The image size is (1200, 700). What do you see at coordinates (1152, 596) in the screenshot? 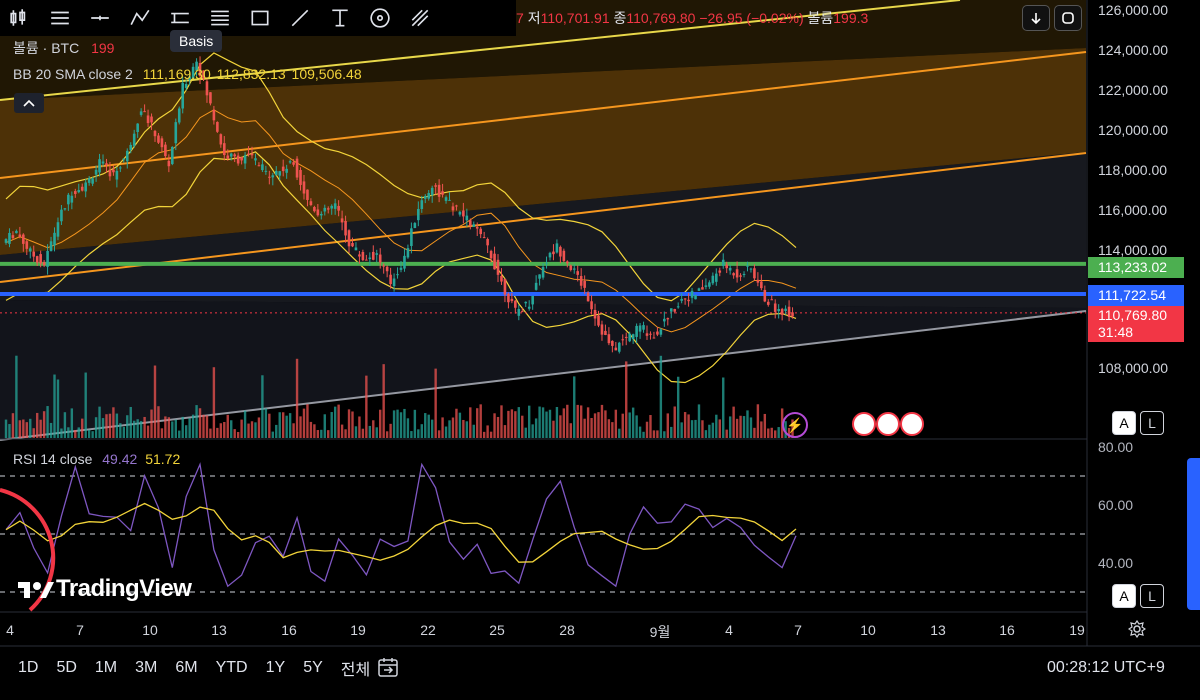
I see `rsi-log-scale-button: L` at bounding box center [1152, 596].